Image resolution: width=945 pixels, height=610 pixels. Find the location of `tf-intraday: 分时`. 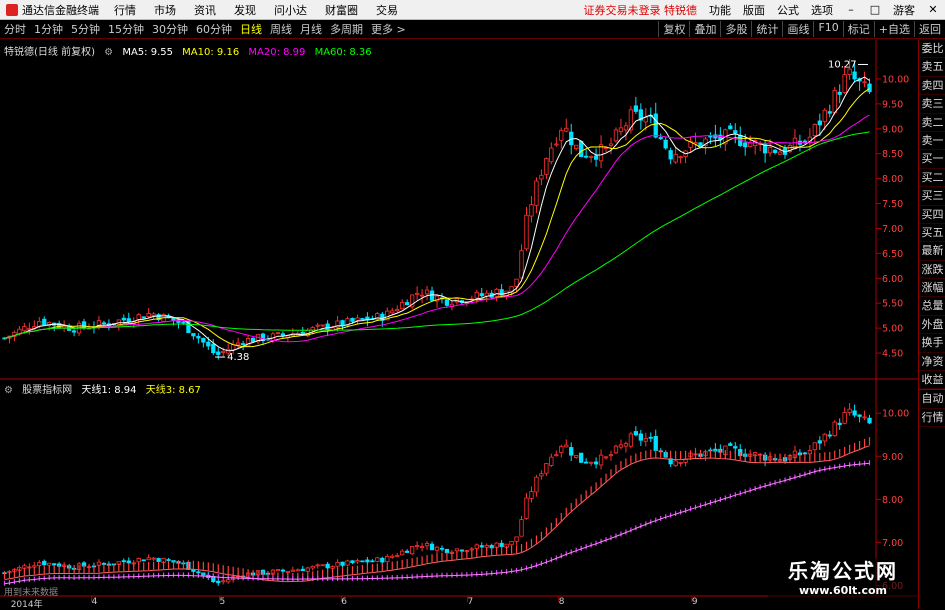

tf-intraday: 分时 is located at coordinates (15, 29).